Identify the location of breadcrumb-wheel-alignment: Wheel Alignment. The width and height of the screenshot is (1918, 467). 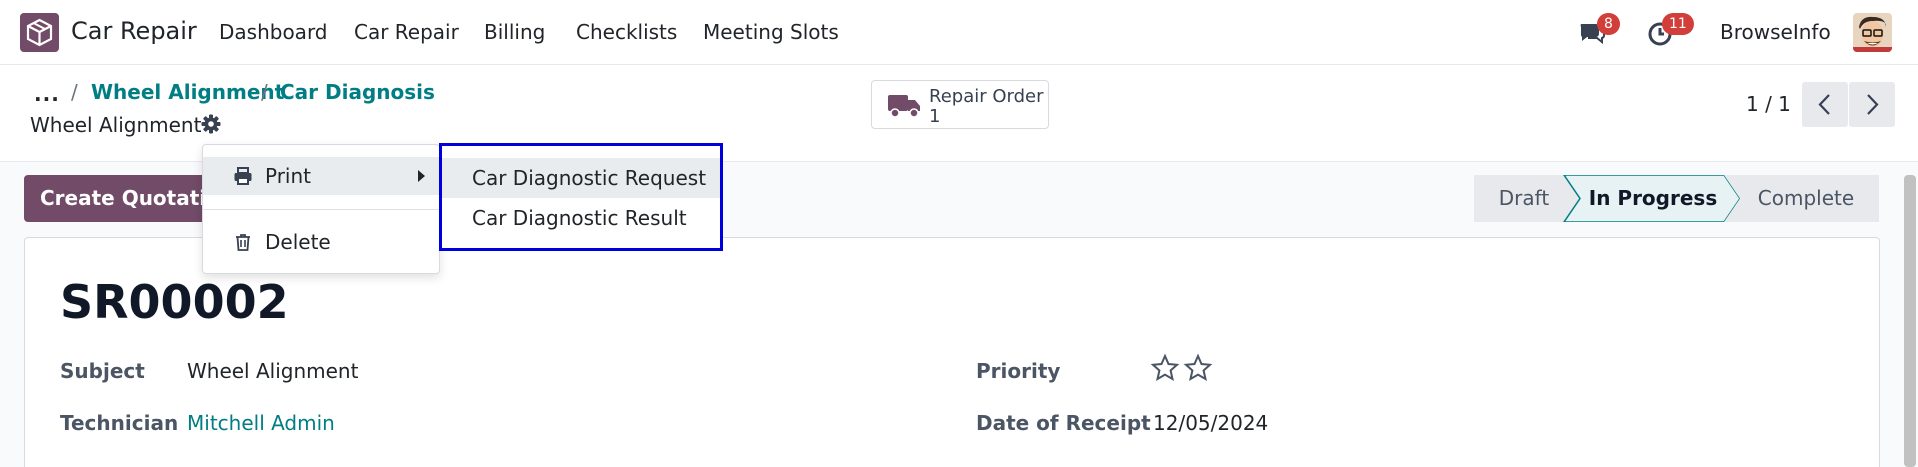
(187, 92).